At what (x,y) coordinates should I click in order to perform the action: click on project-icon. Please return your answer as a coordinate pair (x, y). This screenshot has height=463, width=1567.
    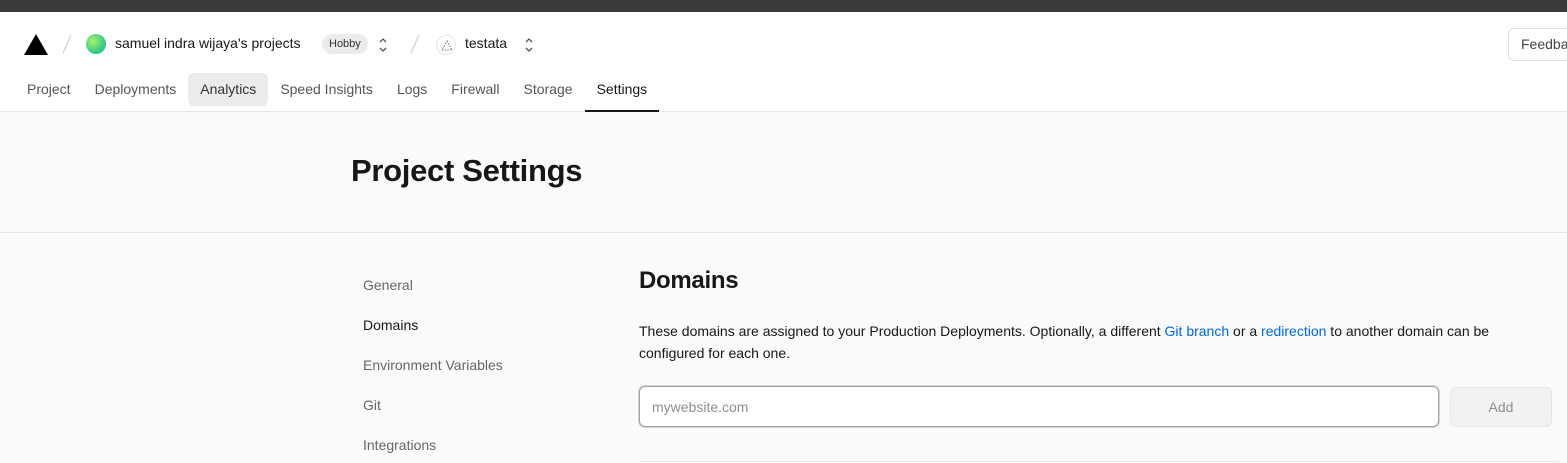
    Looking at the image, I should click on (446, 45).